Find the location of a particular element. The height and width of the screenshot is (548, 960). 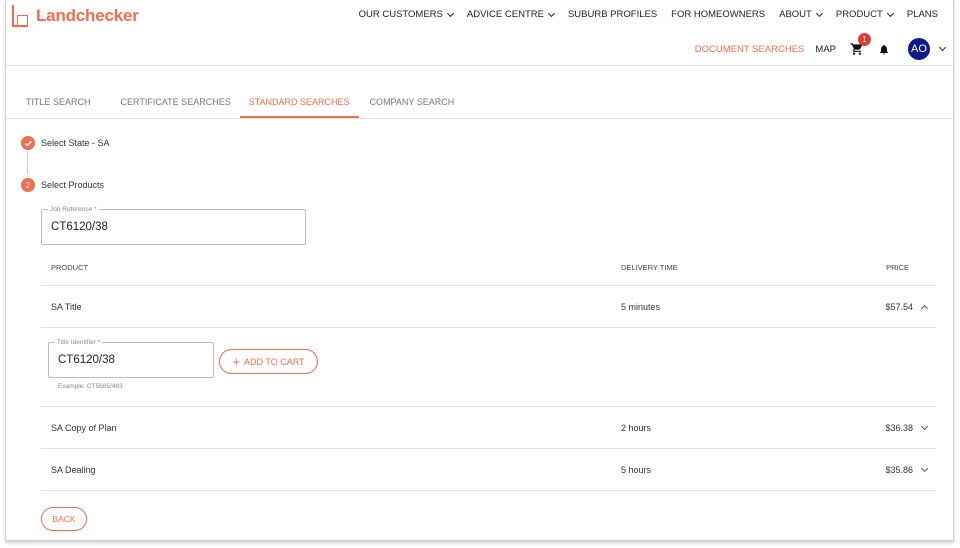

nav-about: ABOUT is located at coordinates (800, 14).